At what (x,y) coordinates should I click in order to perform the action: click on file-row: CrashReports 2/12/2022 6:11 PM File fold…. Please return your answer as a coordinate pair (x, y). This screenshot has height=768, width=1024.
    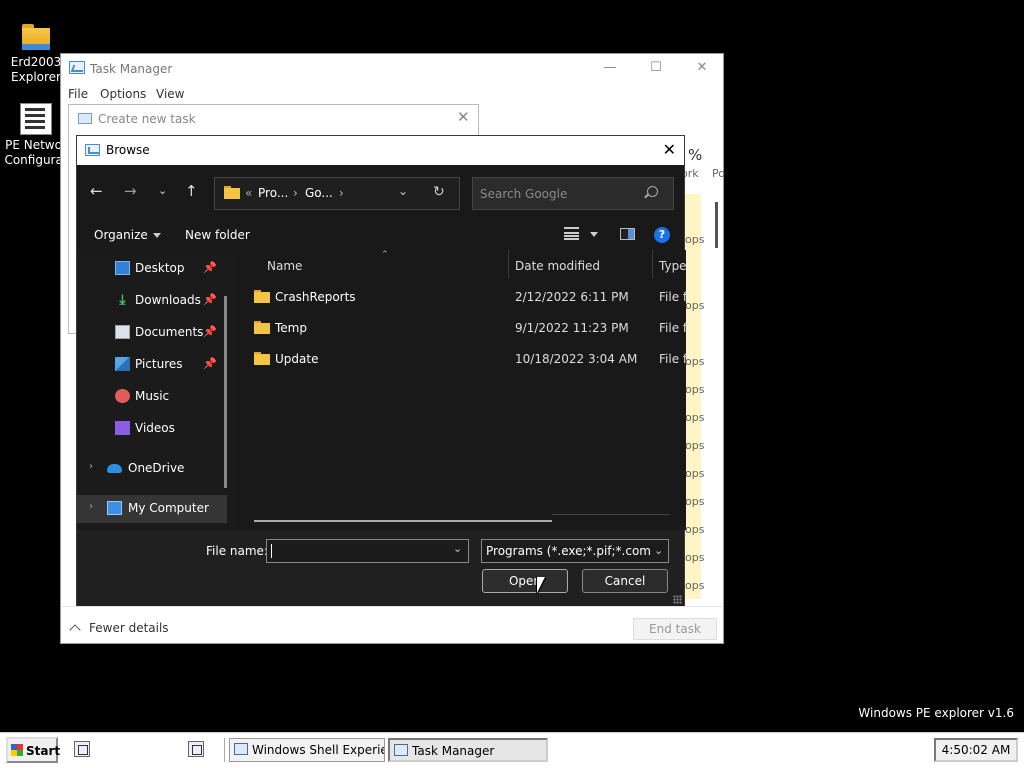
    Looking at the image, I should click on (468, 297).